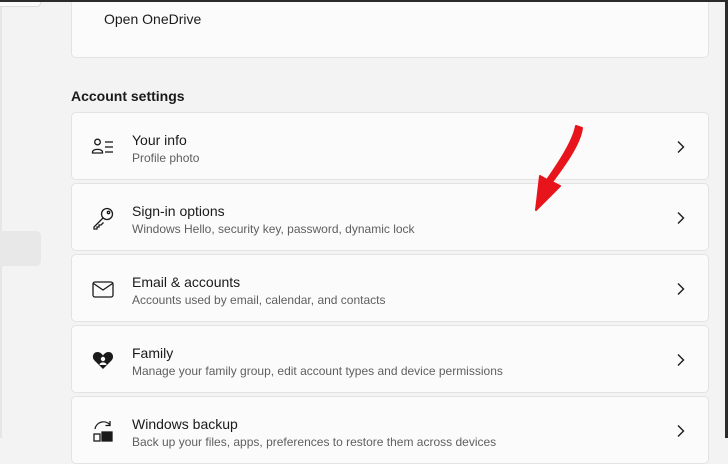 Image resolution: width=728 pixels, height=464 pixels. I want to click on setting-title: Your info, so click(159, 140).